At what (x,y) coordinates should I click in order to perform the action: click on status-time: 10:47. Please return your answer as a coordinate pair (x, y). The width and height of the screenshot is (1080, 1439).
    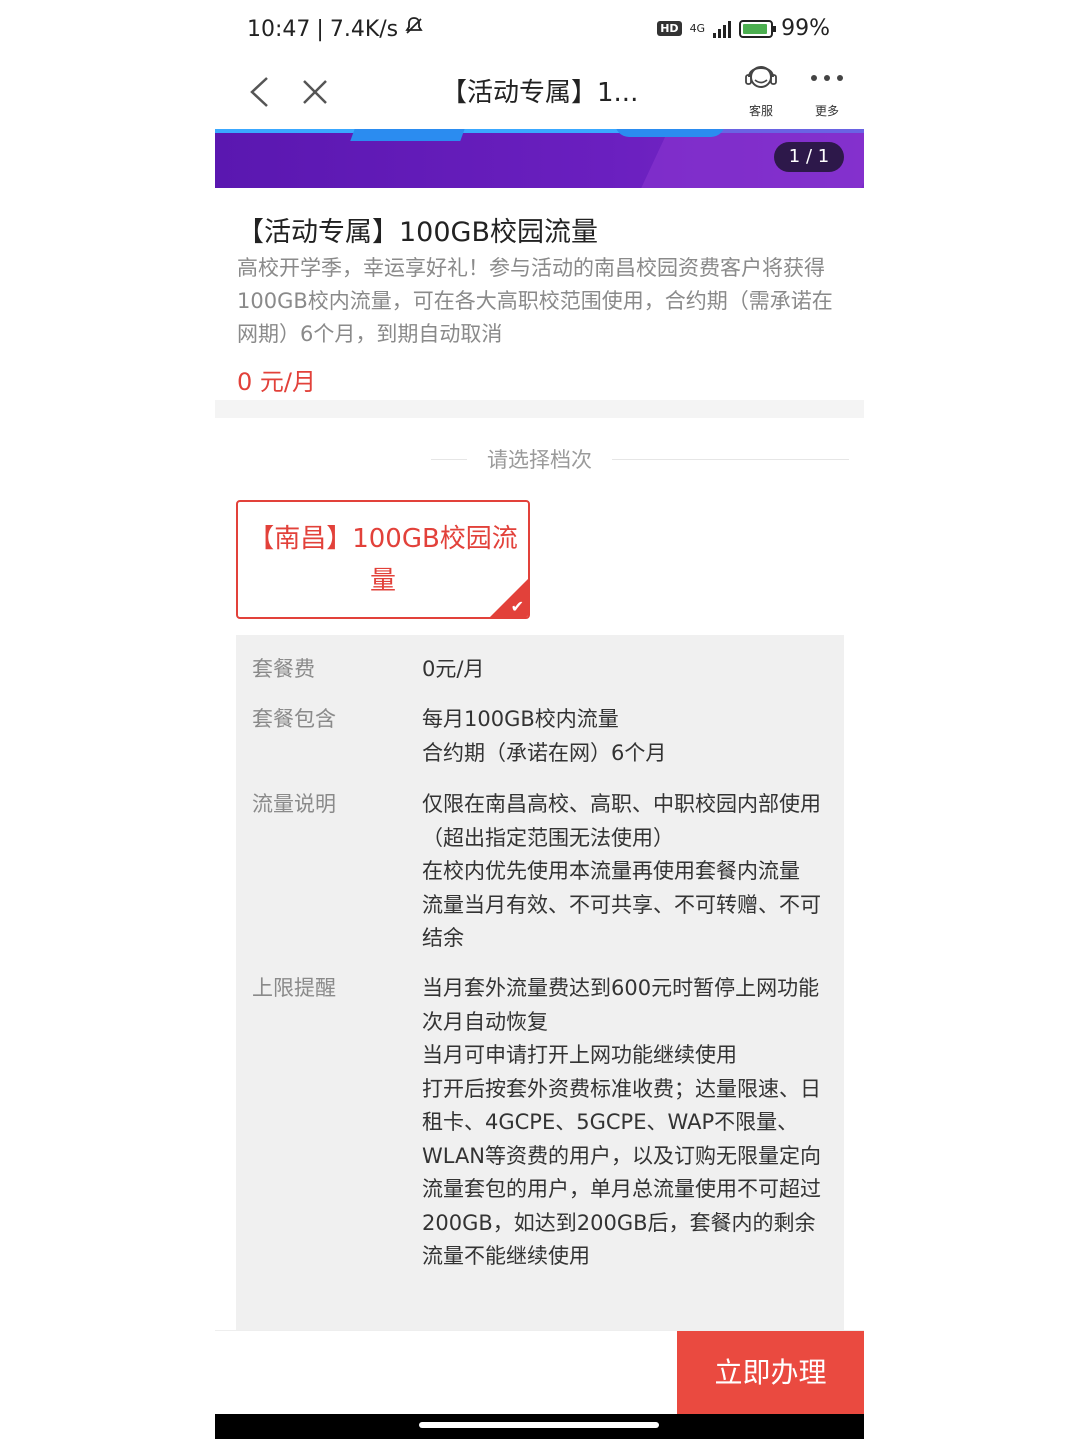
    Looking at the image, I should click on (279, 29).